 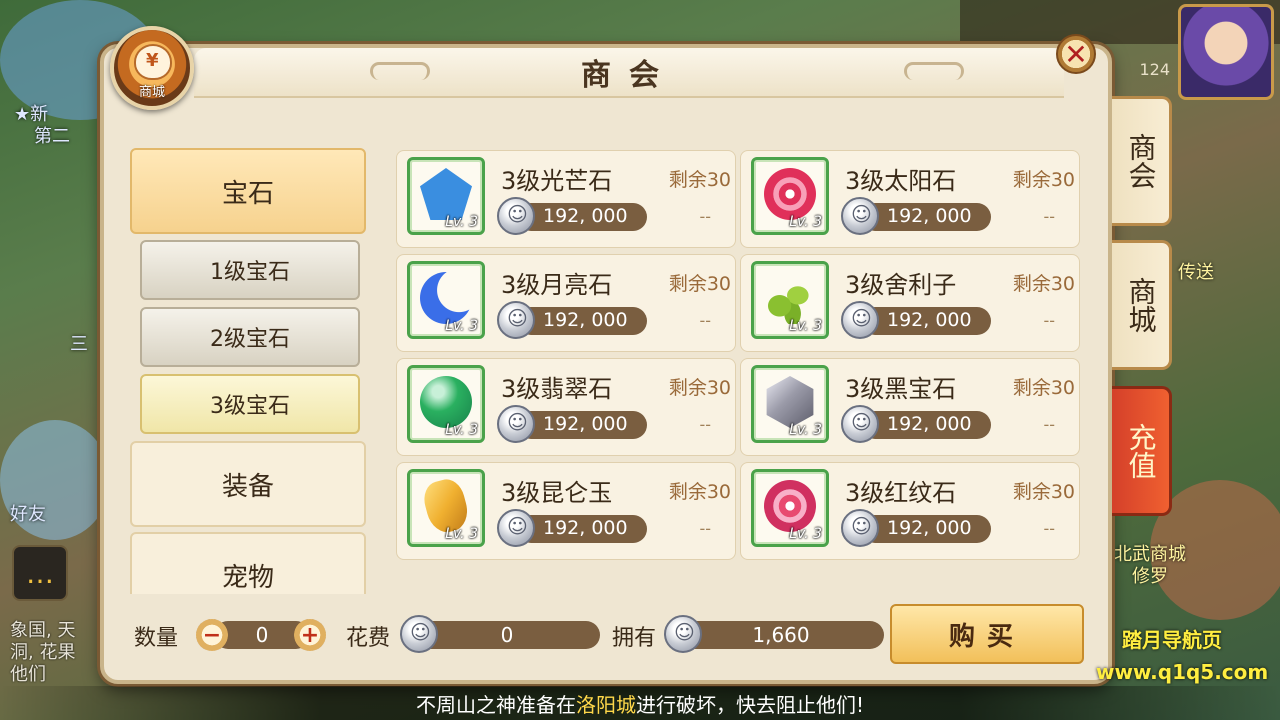 I want to click on item-card: Lv. 3 3级黑宝石 剩余30 192, 000 --, so click(x=910, y=407).